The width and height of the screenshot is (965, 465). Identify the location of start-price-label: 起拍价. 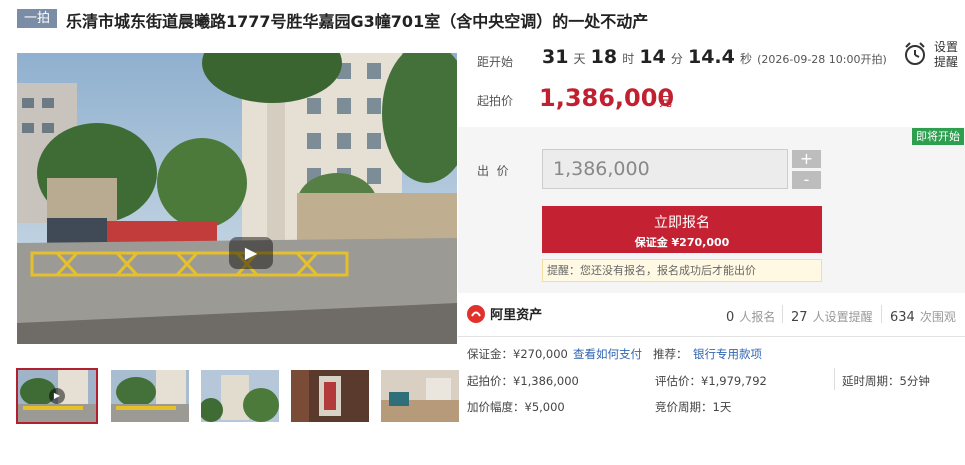
(495, 101).